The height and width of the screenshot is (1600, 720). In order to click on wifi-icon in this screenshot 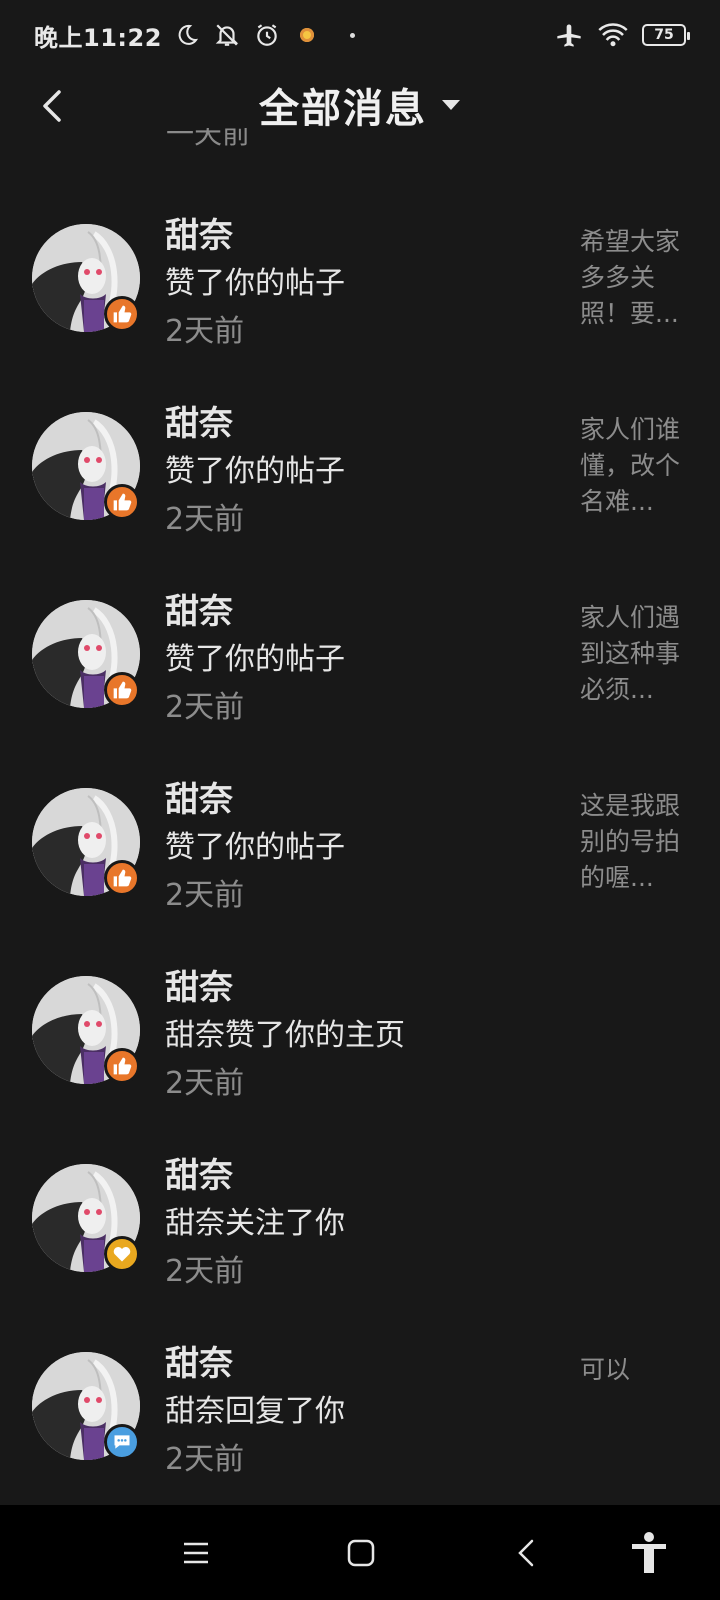, I will do `click(613, 35)`.